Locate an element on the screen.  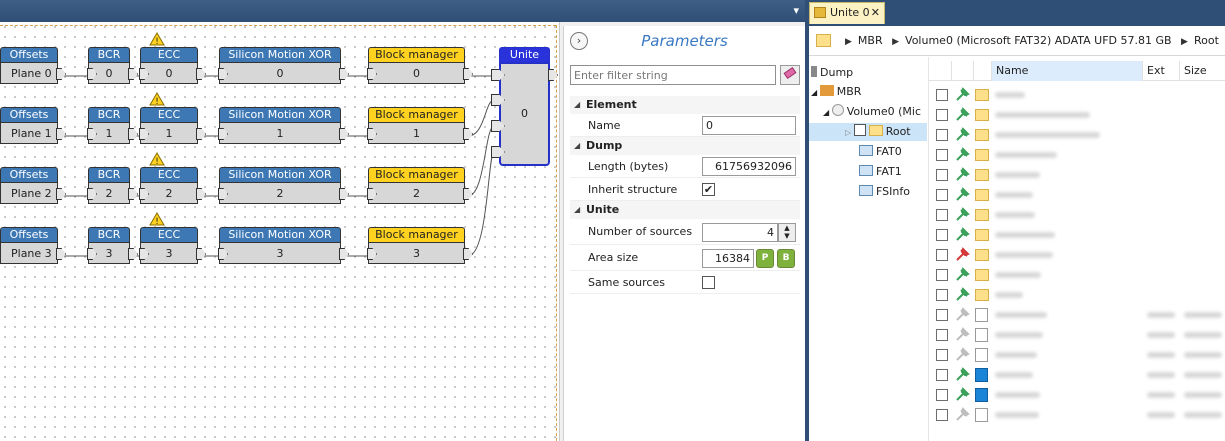
category-dump: ◢ Dump is located at coordinates (685, 146).